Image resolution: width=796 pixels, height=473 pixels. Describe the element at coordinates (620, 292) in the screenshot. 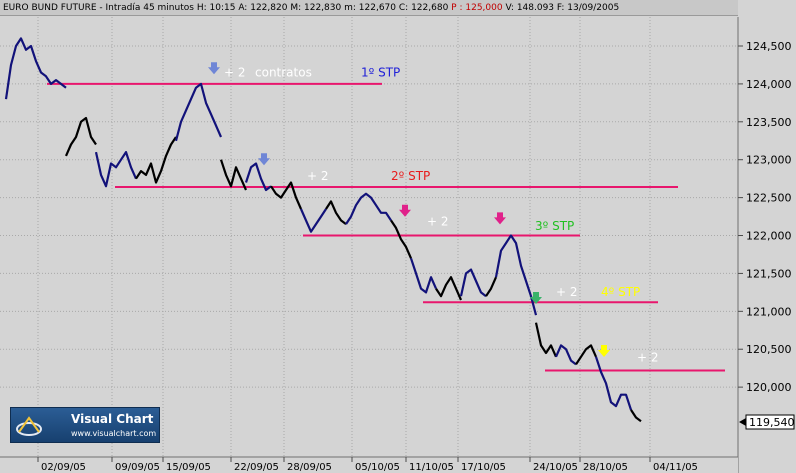

I see `annotation-label: 4º STP` at that location.